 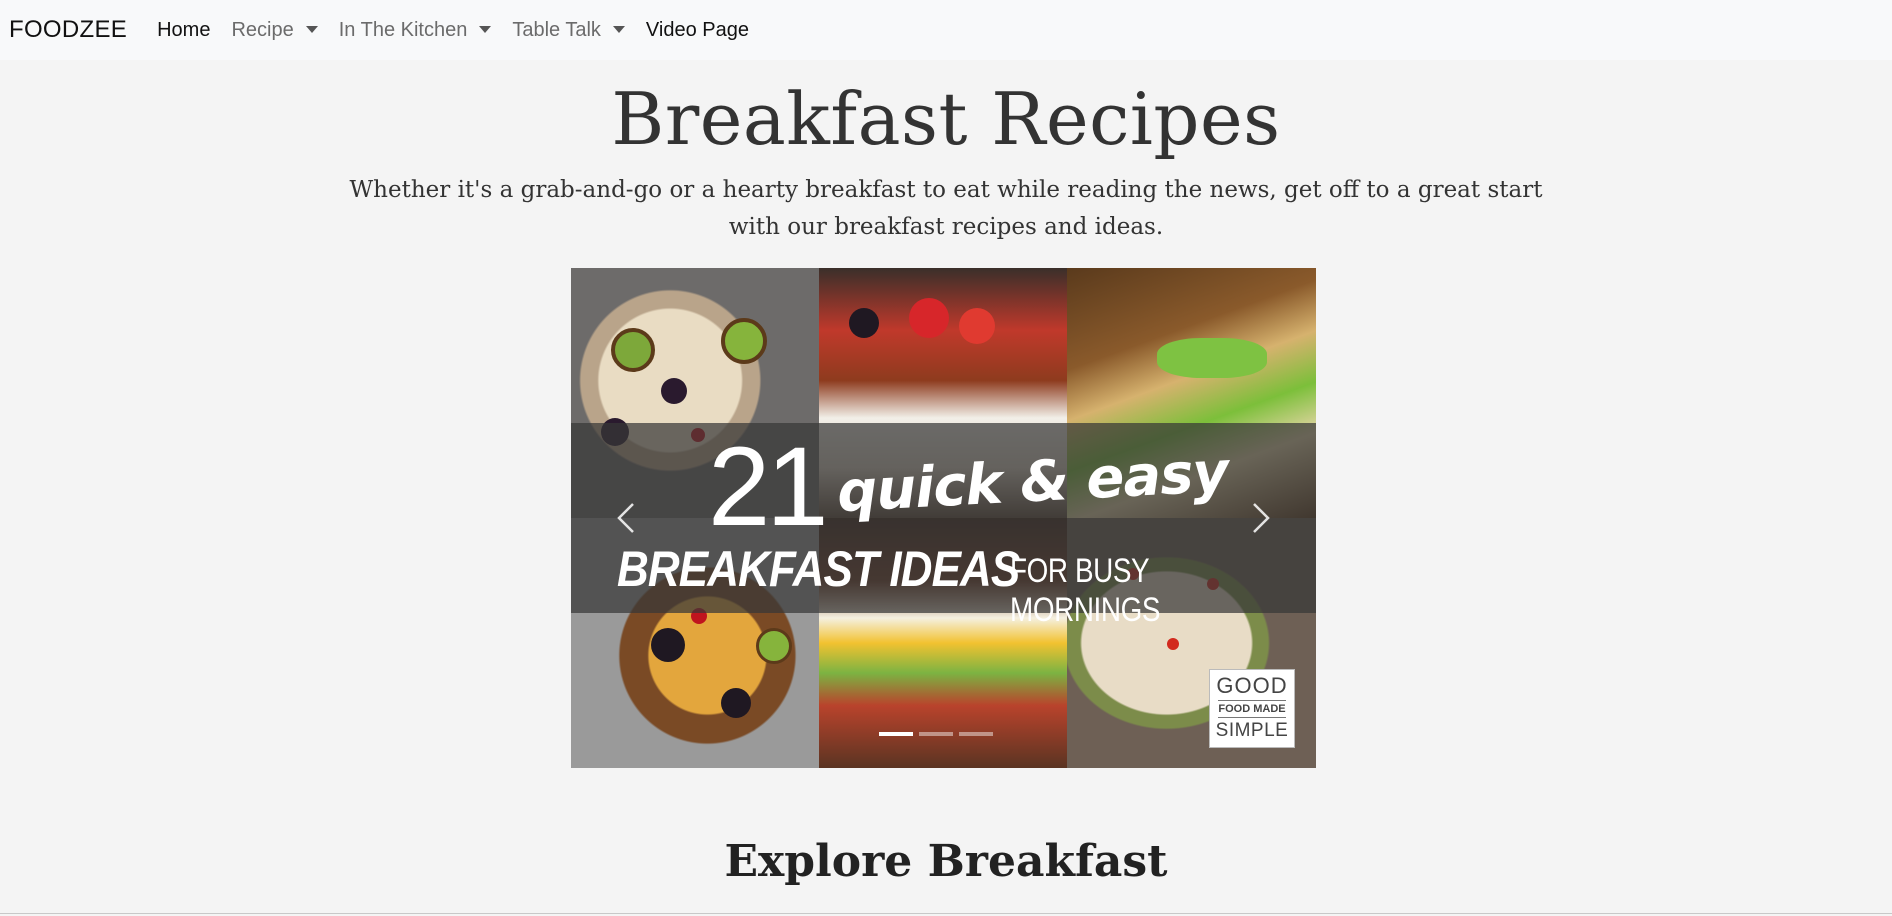 I want to click on logo-line-3: SIMPLE, so click(x=1252, y=730).